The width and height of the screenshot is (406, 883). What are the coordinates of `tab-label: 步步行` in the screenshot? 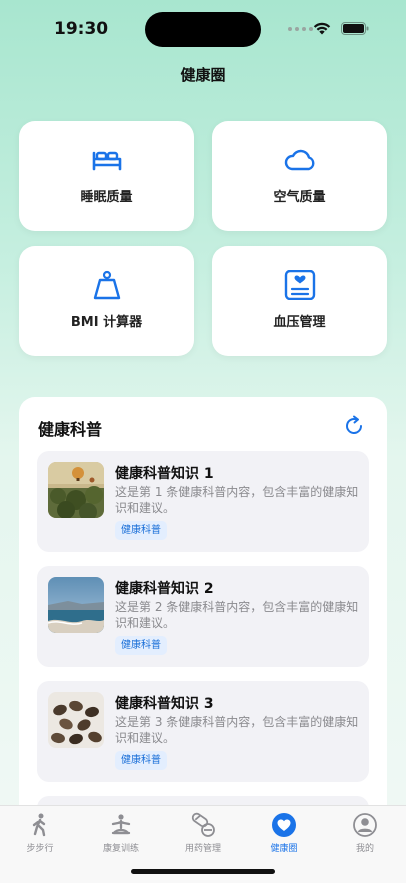 It's located at (40, 849).